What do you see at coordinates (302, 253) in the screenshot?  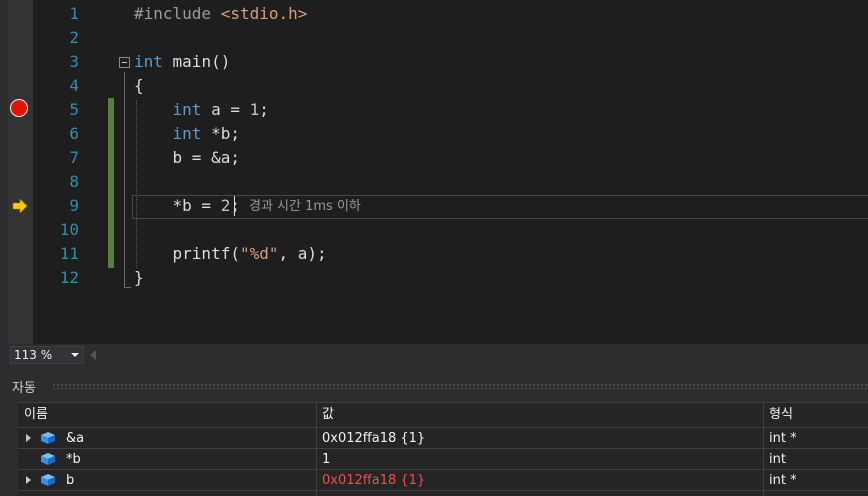 I see `code-token: , a);` at bounding box center [302, 253].